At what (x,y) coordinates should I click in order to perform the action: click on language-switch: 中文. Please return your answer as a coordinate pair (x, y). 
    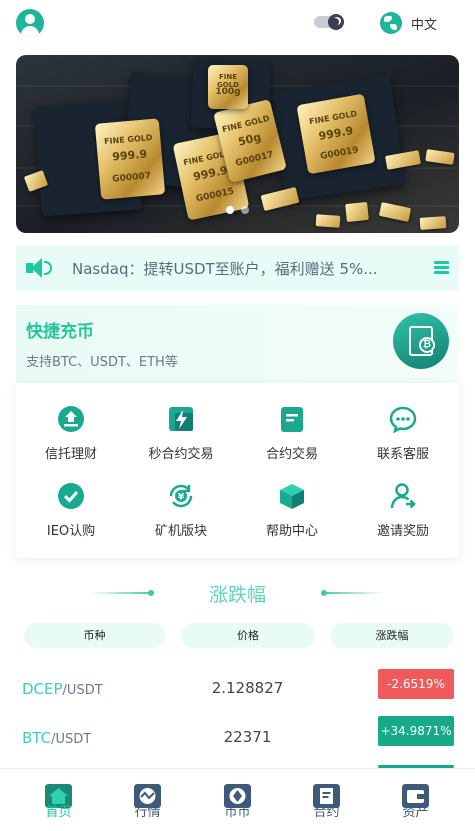
    Looking at the image, I should click on (408, 23).